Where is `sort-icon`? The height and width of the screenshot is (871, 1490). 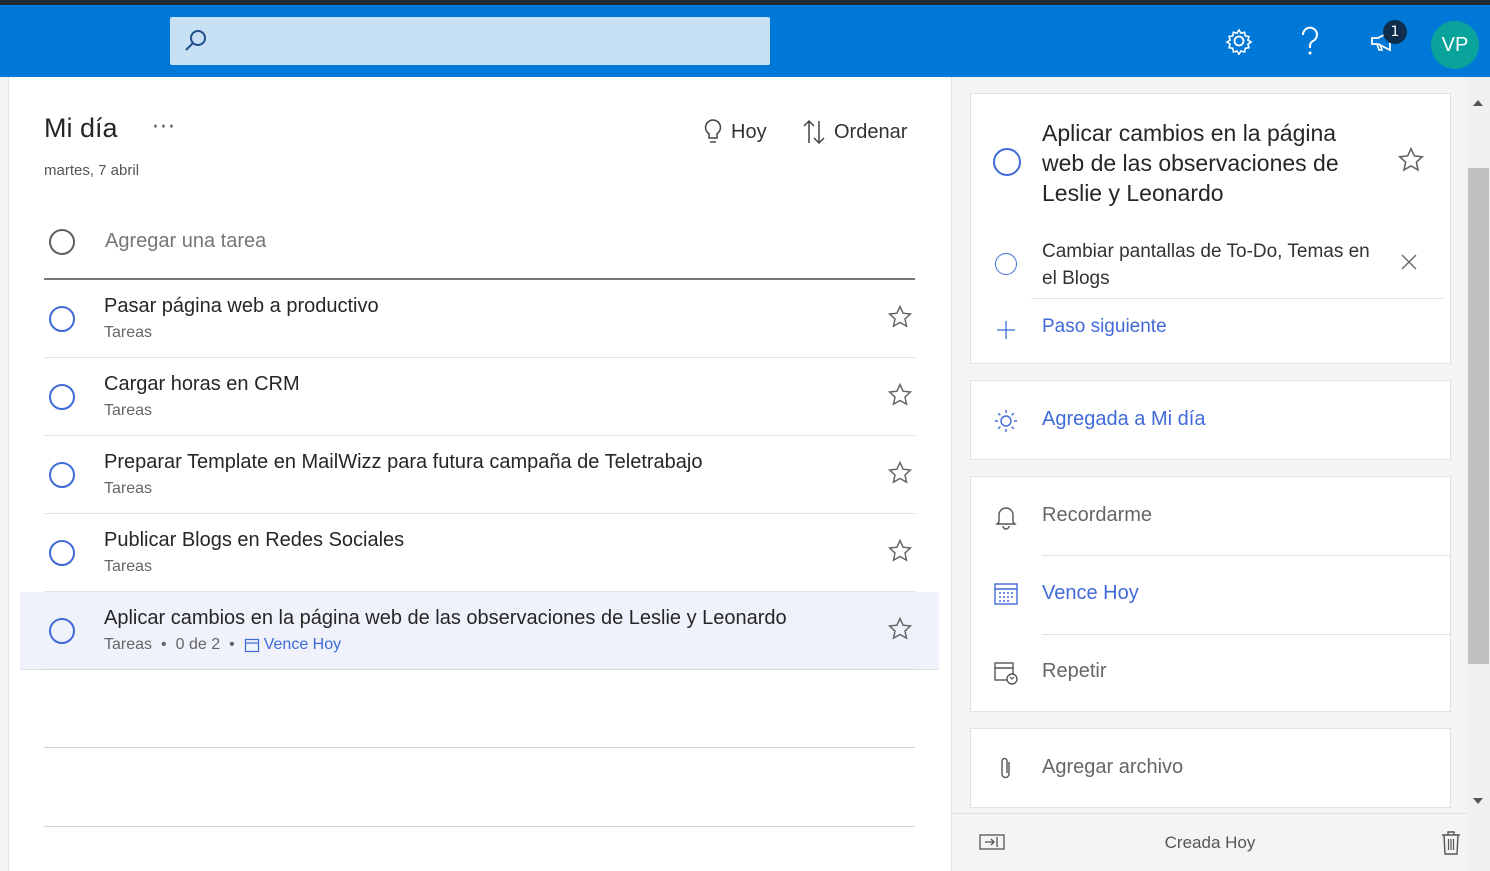
sort-icon is located at coordinates (814, 132).